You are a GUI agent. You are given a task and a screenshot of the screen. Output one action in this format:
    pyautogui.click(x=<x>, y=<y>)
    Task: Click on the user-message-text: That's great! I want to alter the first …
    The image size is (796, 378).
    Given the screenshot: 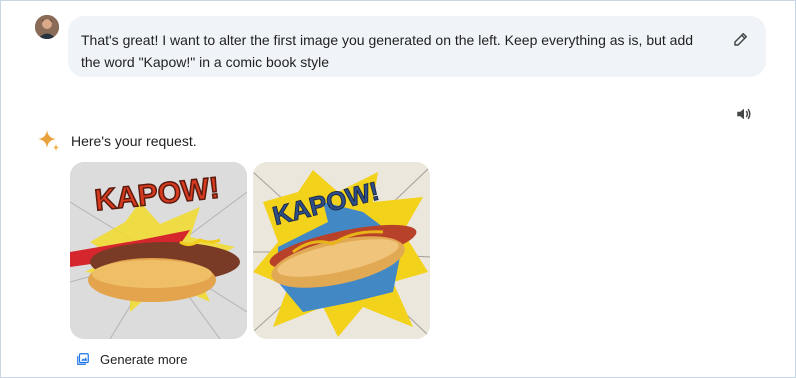 What is the action you would take?
    pyautogui.click(x=387, y=51)
    